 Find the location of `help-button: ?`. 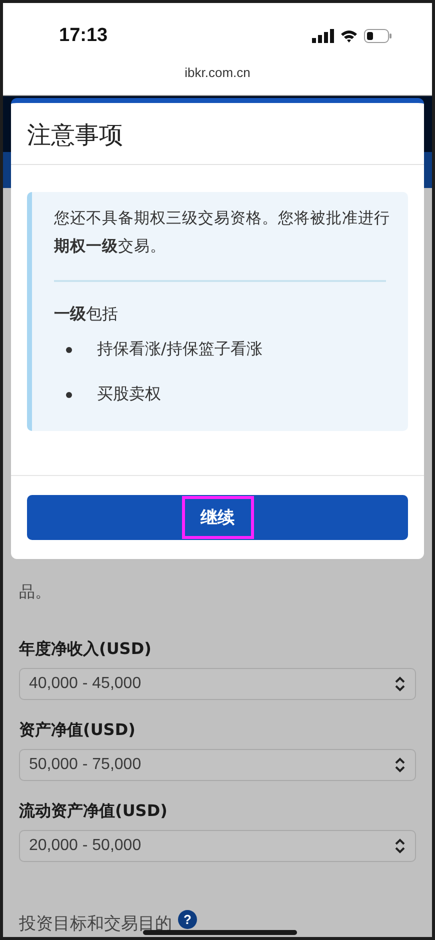

help-button: ? is located at coordinates (187, 919).